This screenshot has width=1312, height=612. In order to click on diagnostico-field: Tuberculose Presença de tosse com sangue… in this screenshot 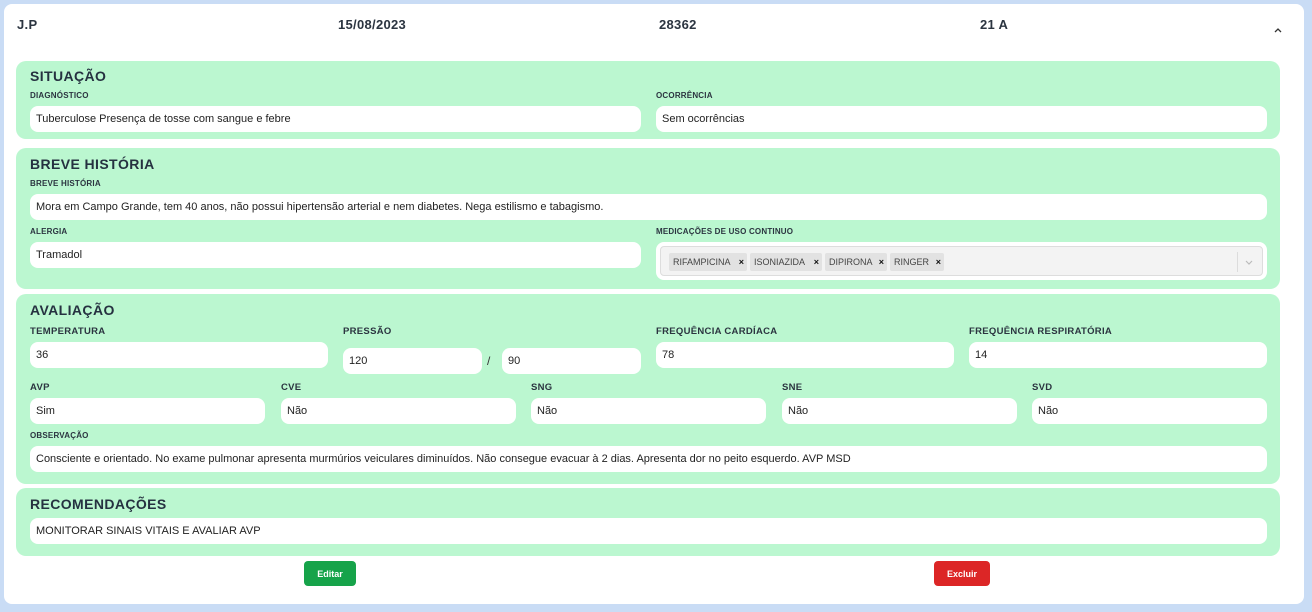, I will do `click(335, 119)`.